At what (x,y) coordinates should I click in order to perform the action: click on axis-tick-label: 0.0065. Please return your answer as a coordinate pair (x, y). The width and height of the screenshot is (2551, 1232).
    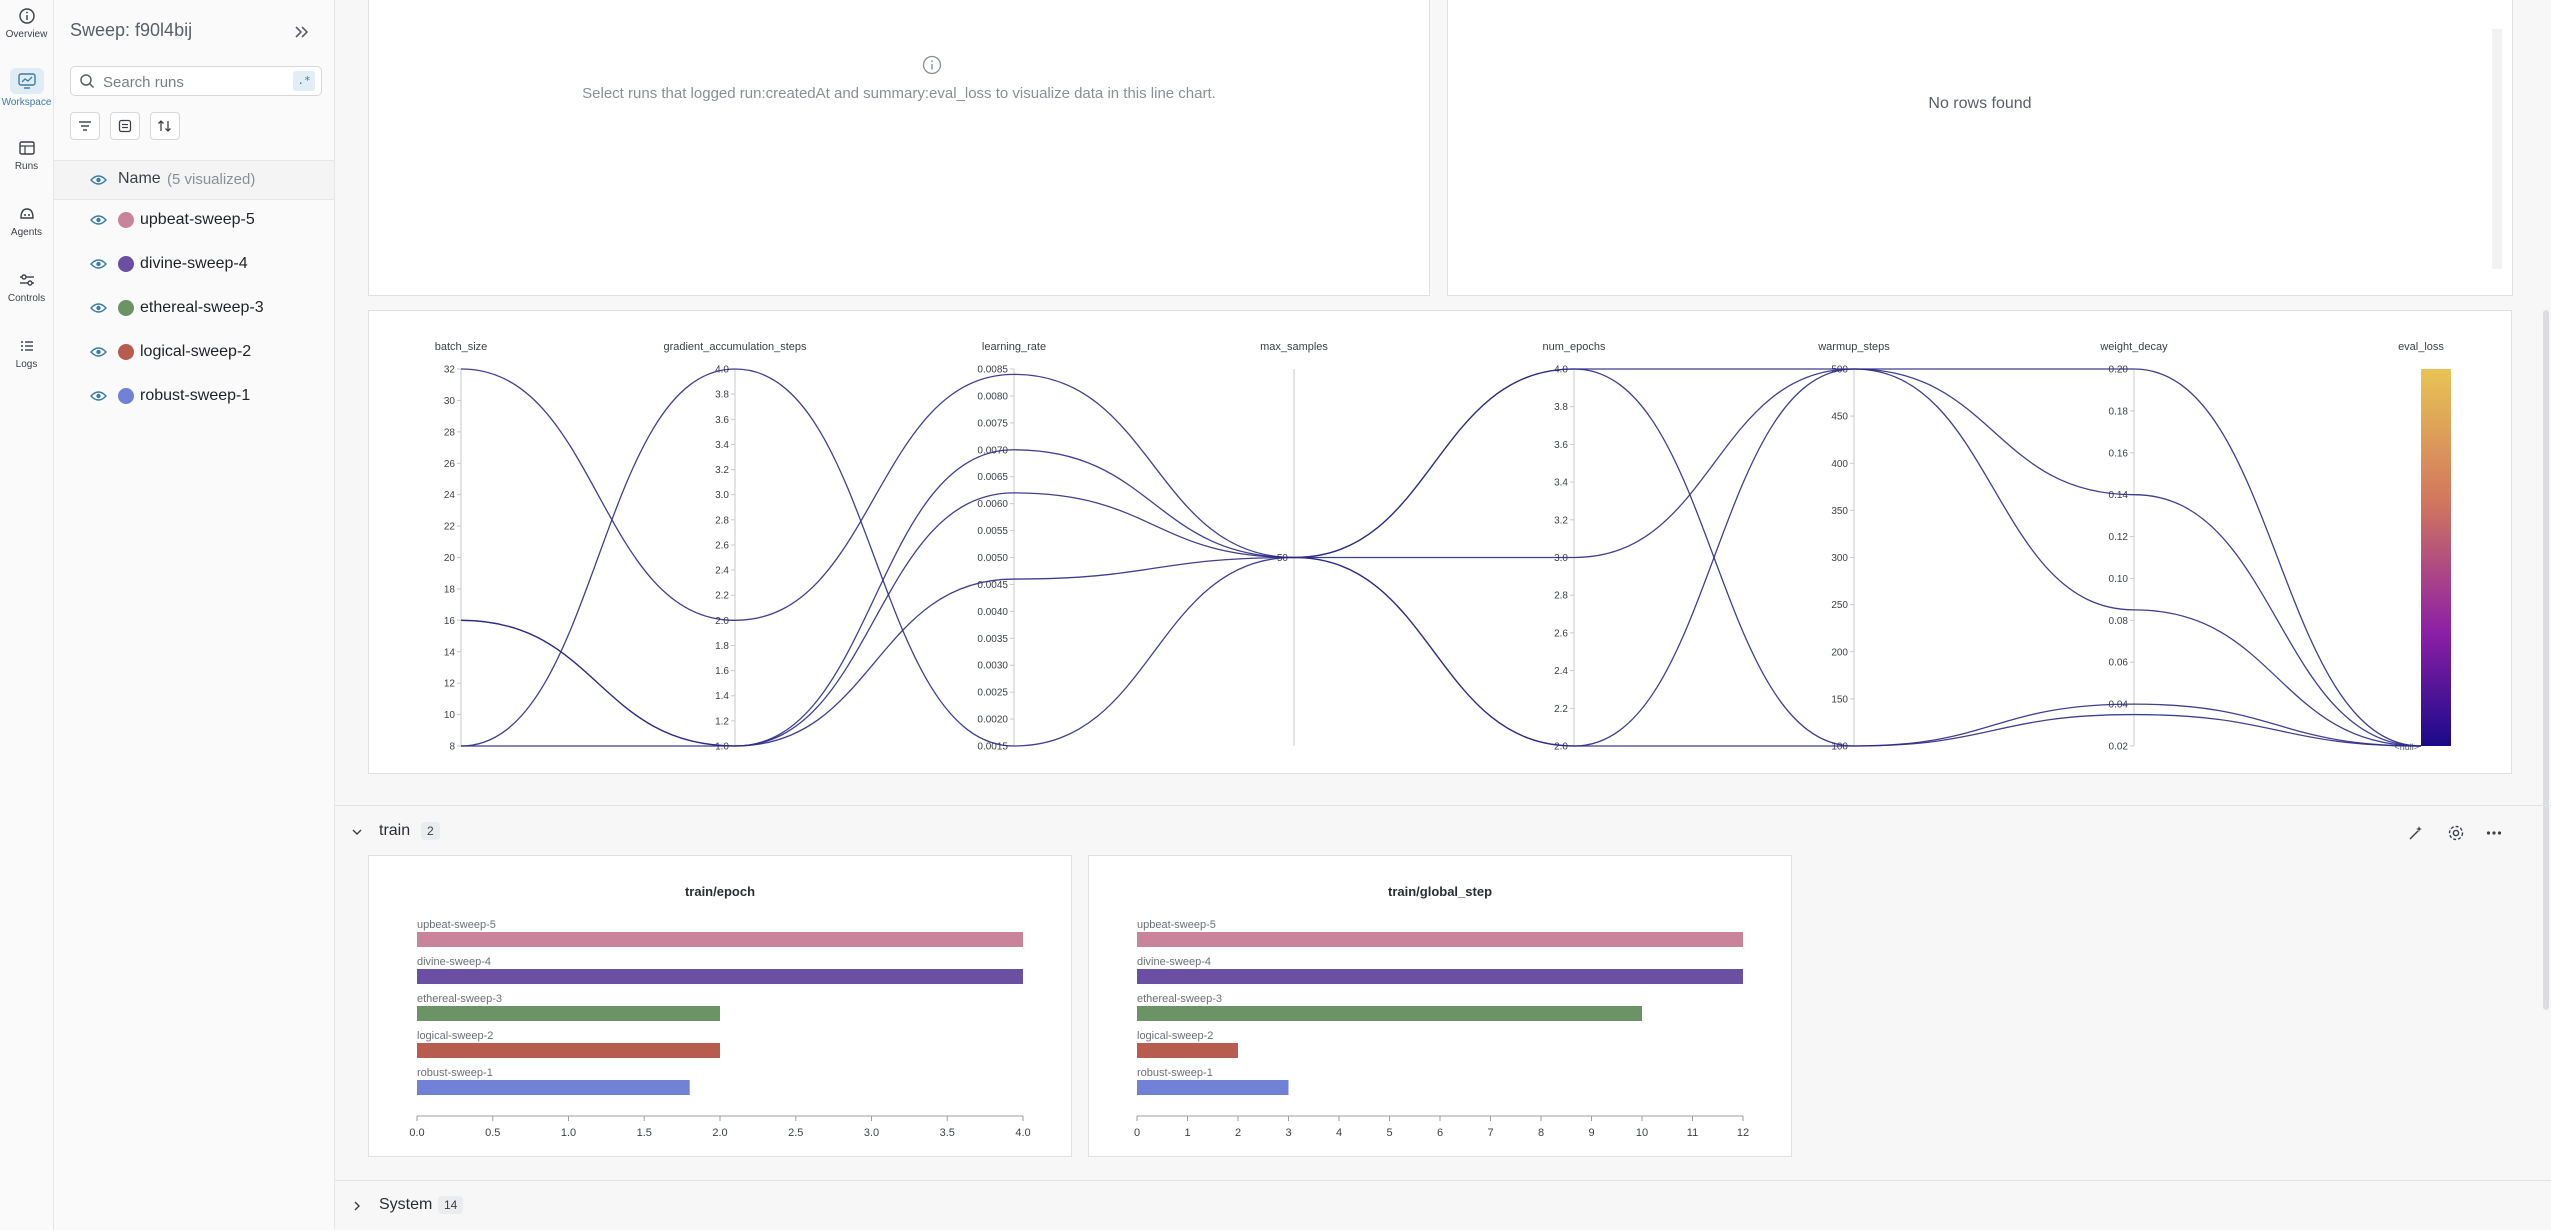
    Looking at the image, I should click on (992, 477).